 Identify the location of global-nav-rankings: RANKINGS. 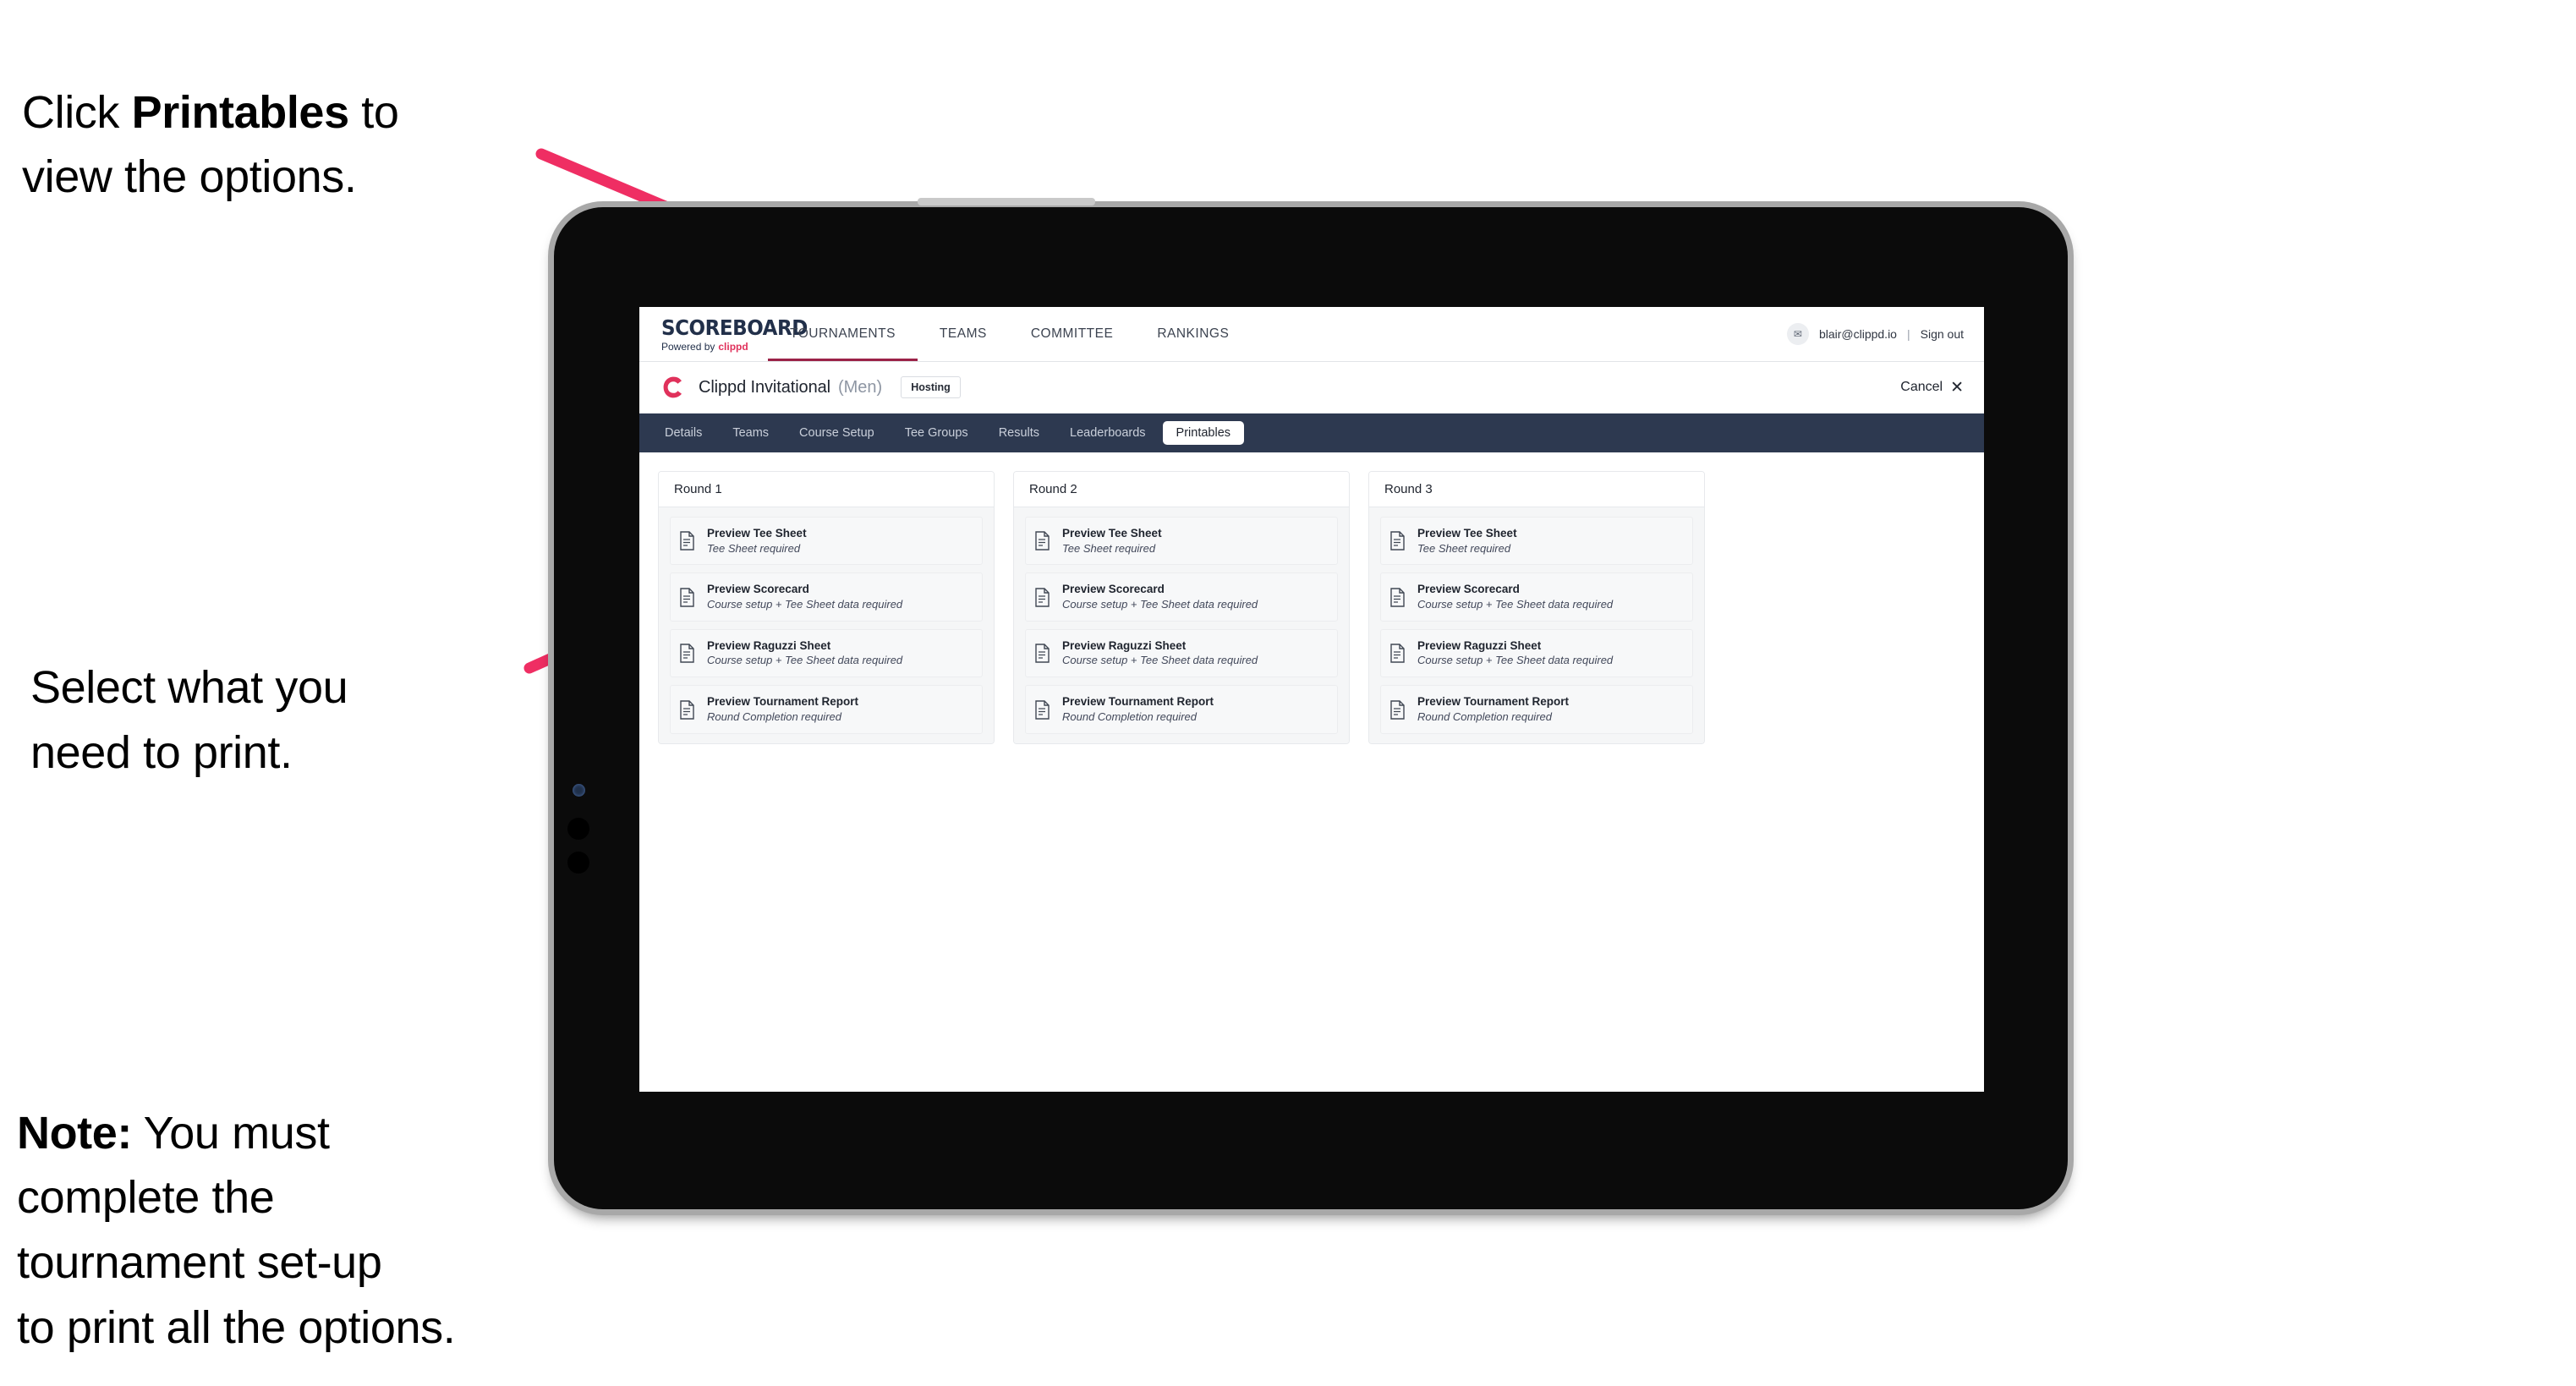
(1193, 334).